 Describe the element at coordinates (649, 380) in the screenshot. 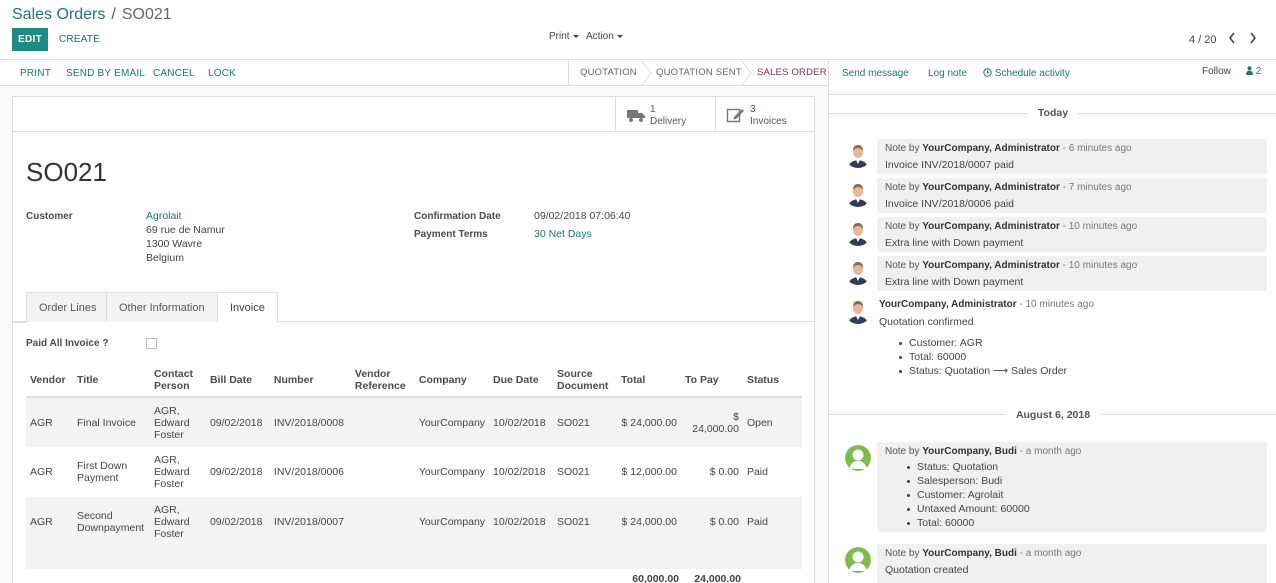

I see `column-header-total: Total` at that location.